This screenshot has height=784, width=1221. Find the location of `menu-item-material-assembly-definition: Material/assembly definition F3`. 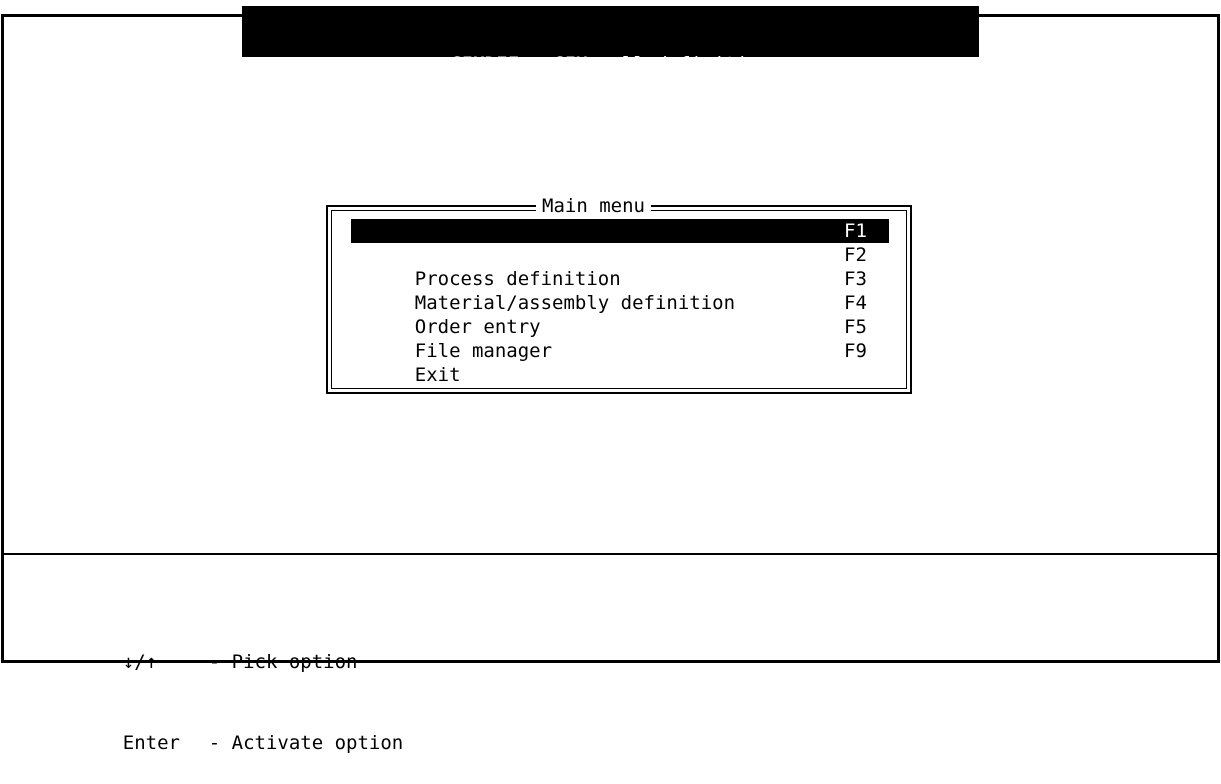

menu-item-material-assembly-definition: Material/assembly definition F3 is located at coordinates (620, 290).